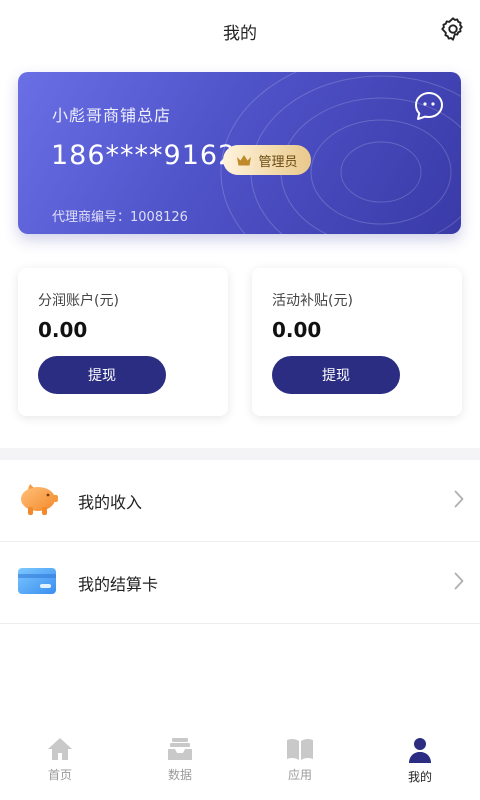 The image size is (480, 800). What do you see at coordinates (179, 775) in the screenshot?
I see `tab-label: 数据` at bounding box center [179, 775].